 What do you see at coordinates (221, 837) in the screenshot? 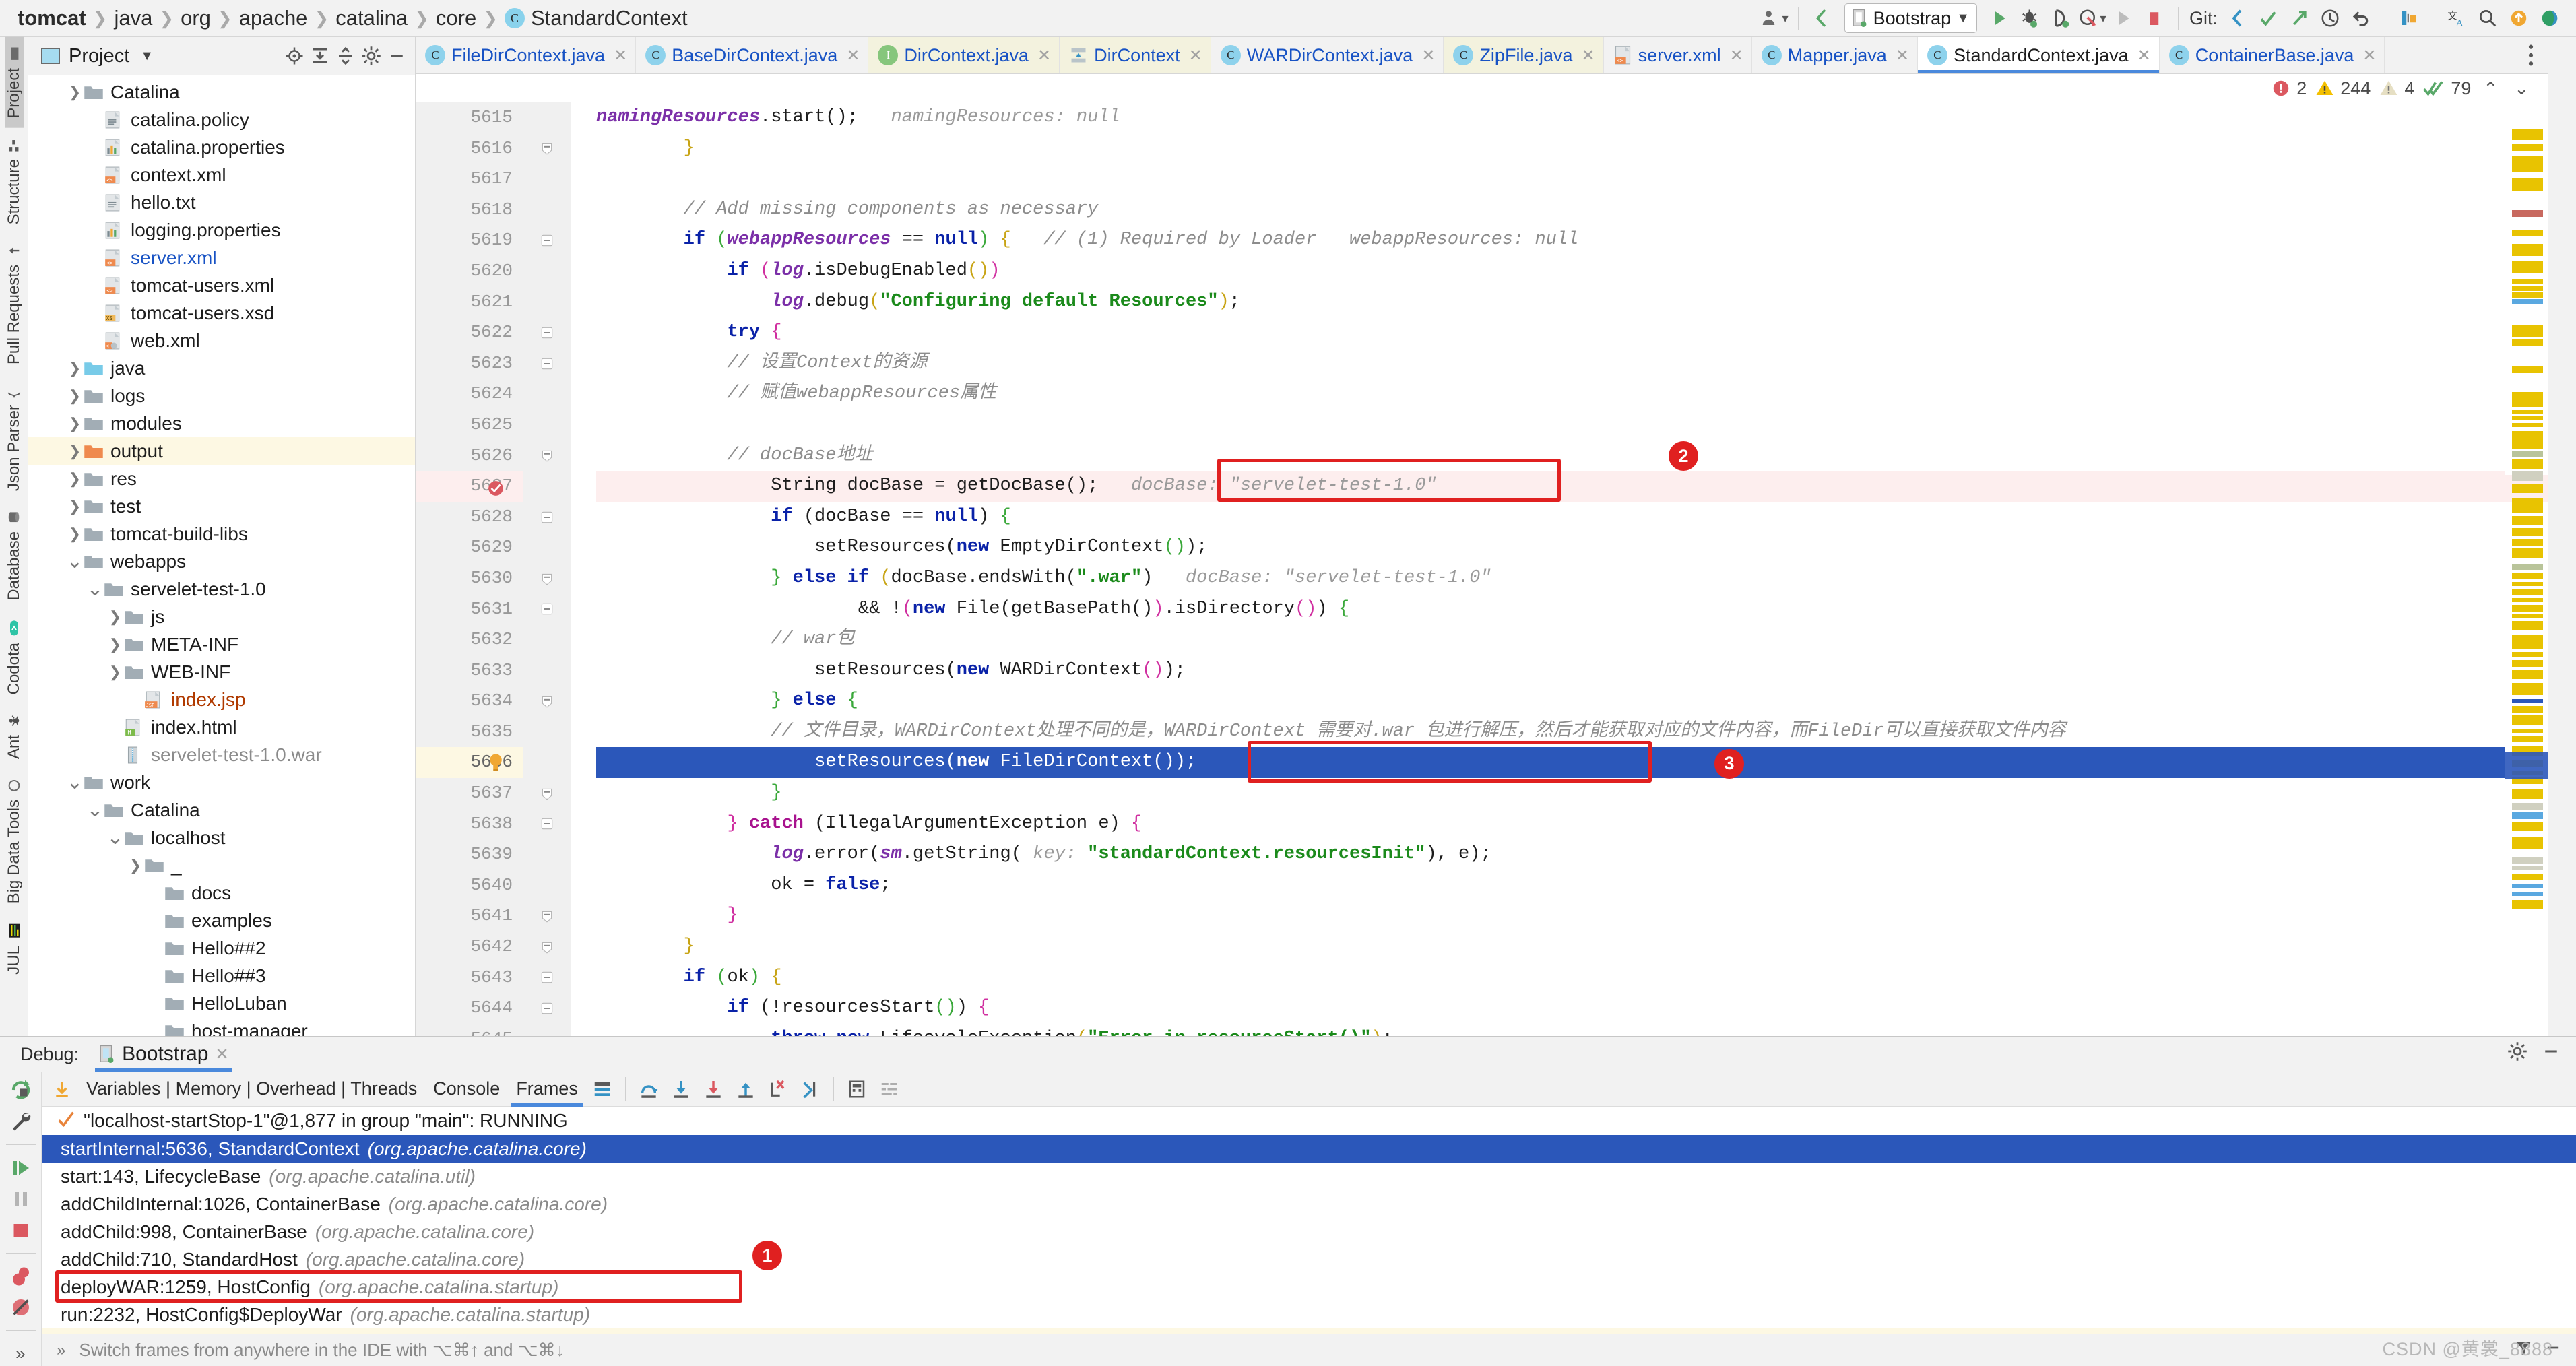
I see `tree-node-localhost: ⌄ localhost` at bounding box center [221, 837].